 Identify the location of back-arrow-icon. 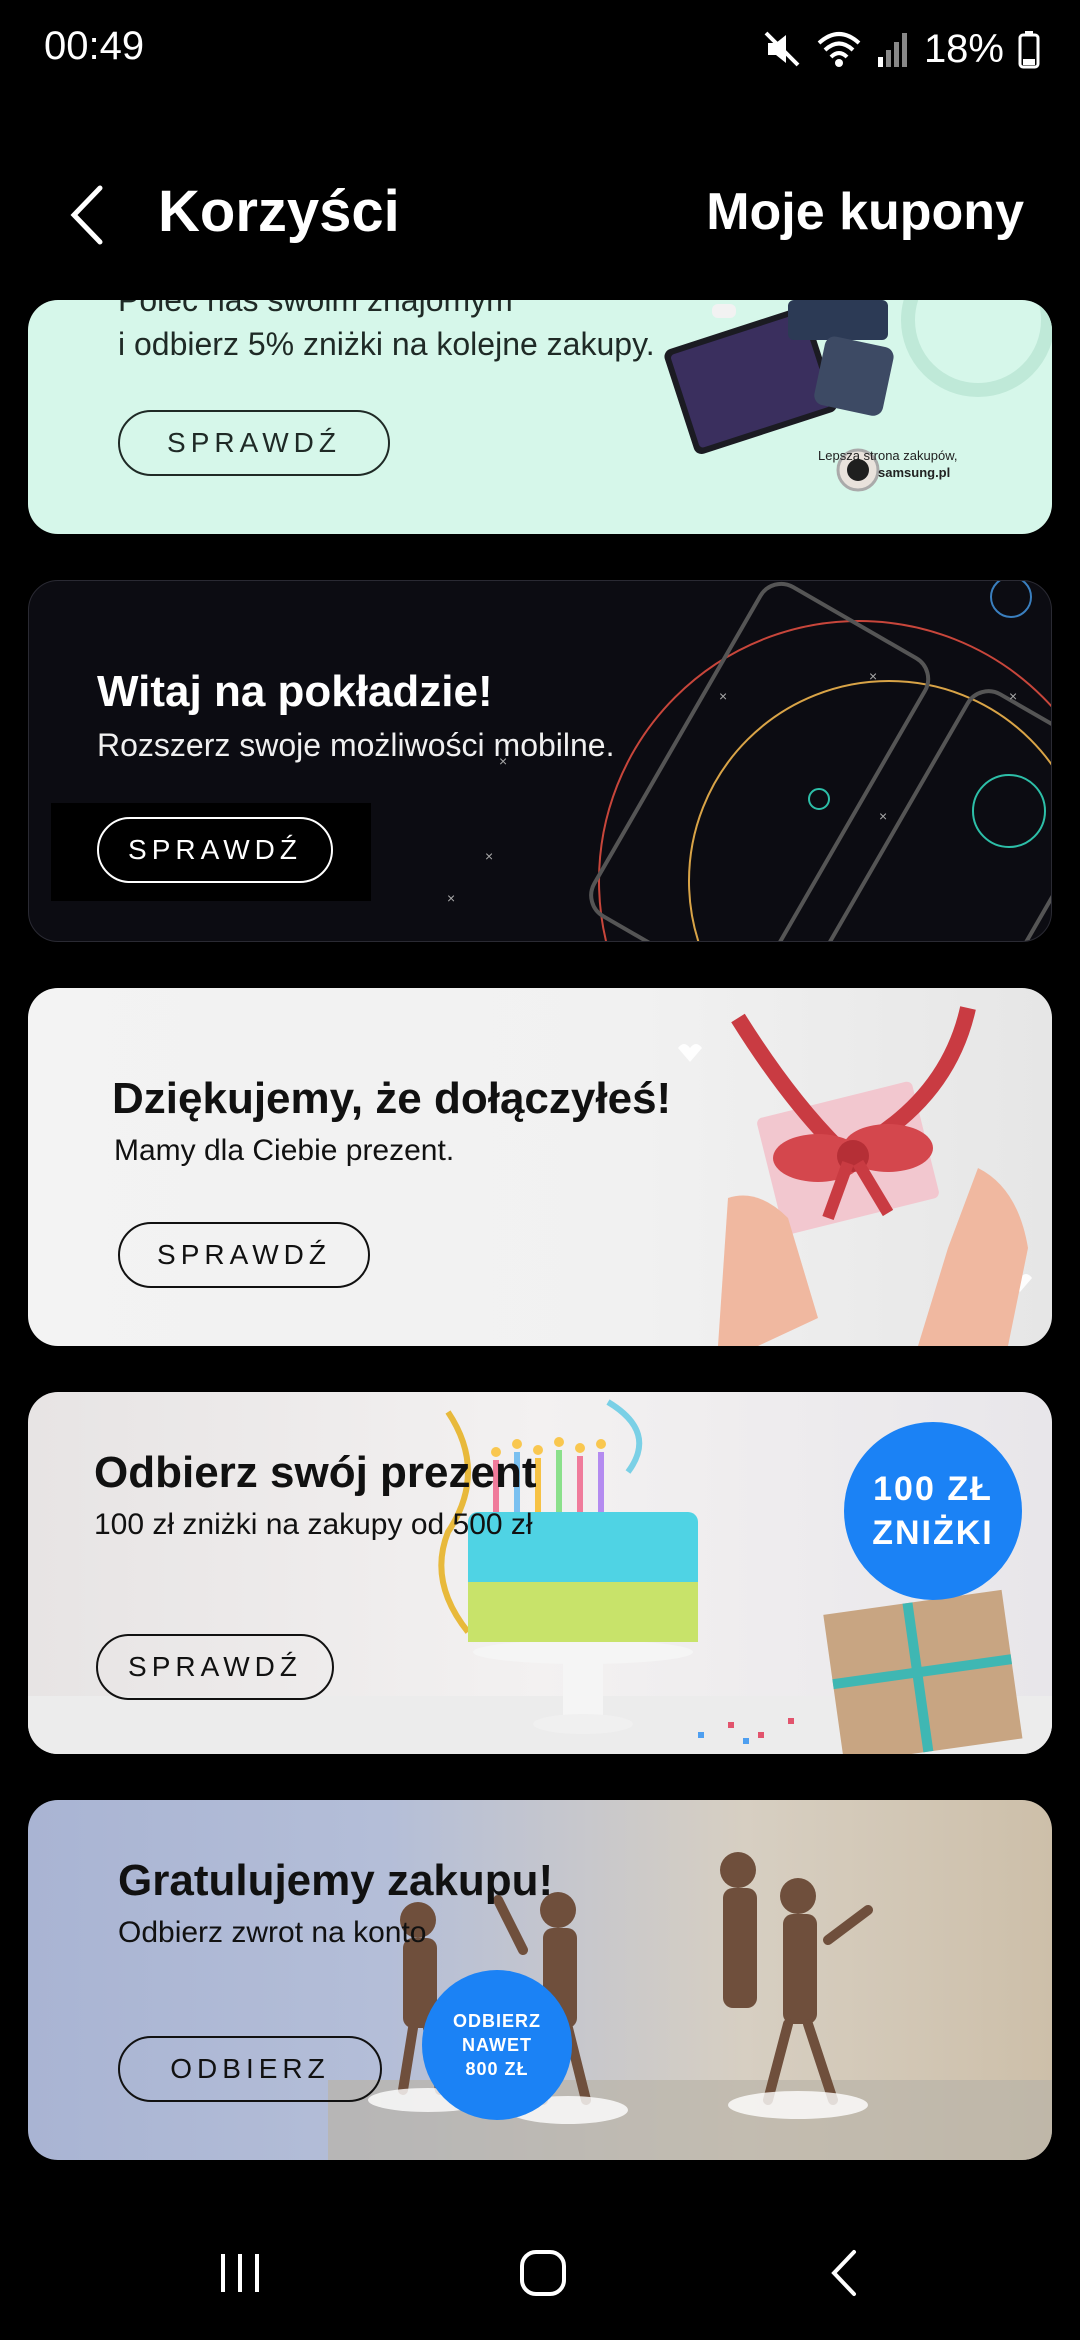
(90, 215).